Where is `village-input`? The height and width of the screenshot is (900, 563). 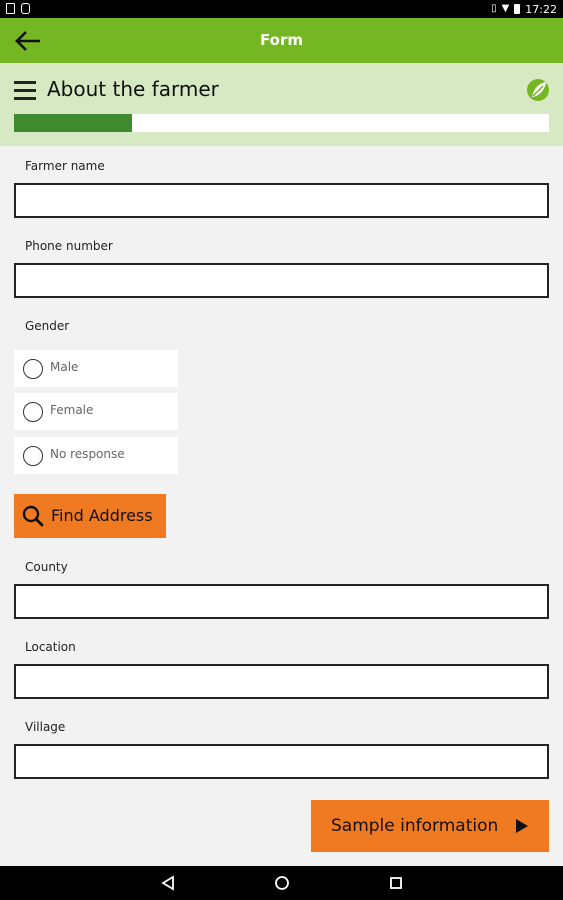 village-input is located at coordinates (281, 761).